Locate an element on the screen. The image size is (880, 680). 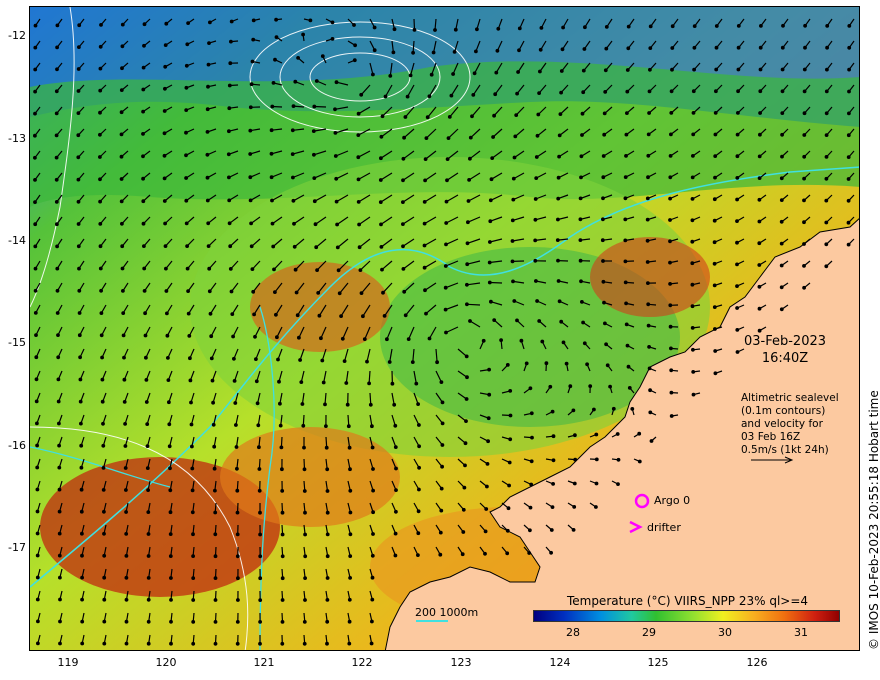
lat-tick: -14 is located at coordinates (17, 240).